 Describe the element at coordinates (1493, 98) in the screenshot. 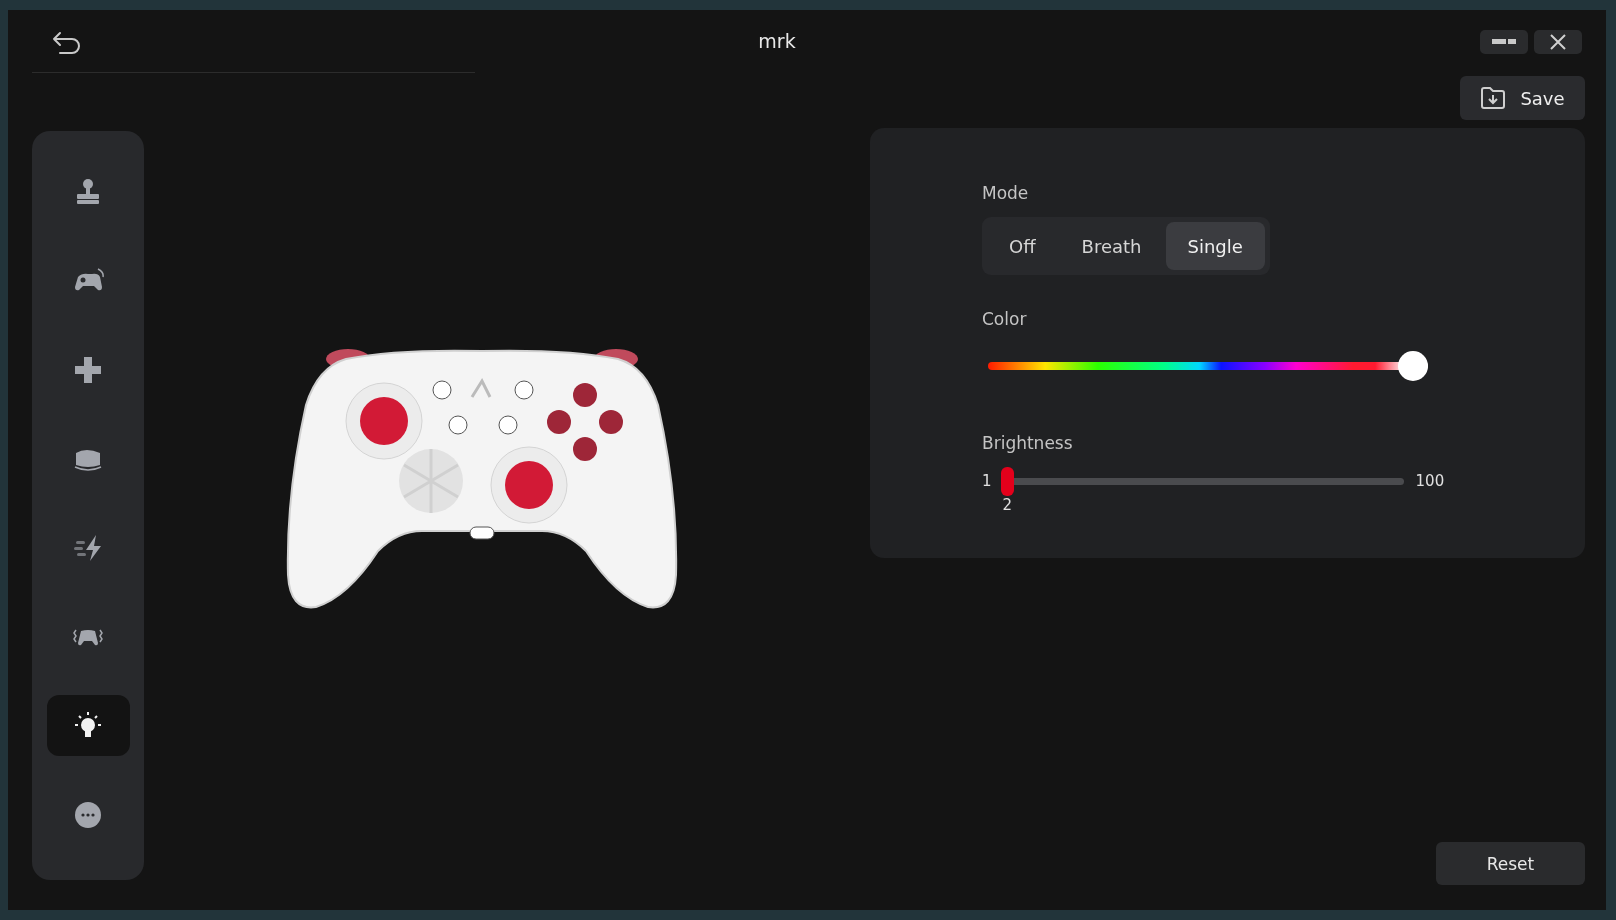

I see `folder-download-icon` at that location.